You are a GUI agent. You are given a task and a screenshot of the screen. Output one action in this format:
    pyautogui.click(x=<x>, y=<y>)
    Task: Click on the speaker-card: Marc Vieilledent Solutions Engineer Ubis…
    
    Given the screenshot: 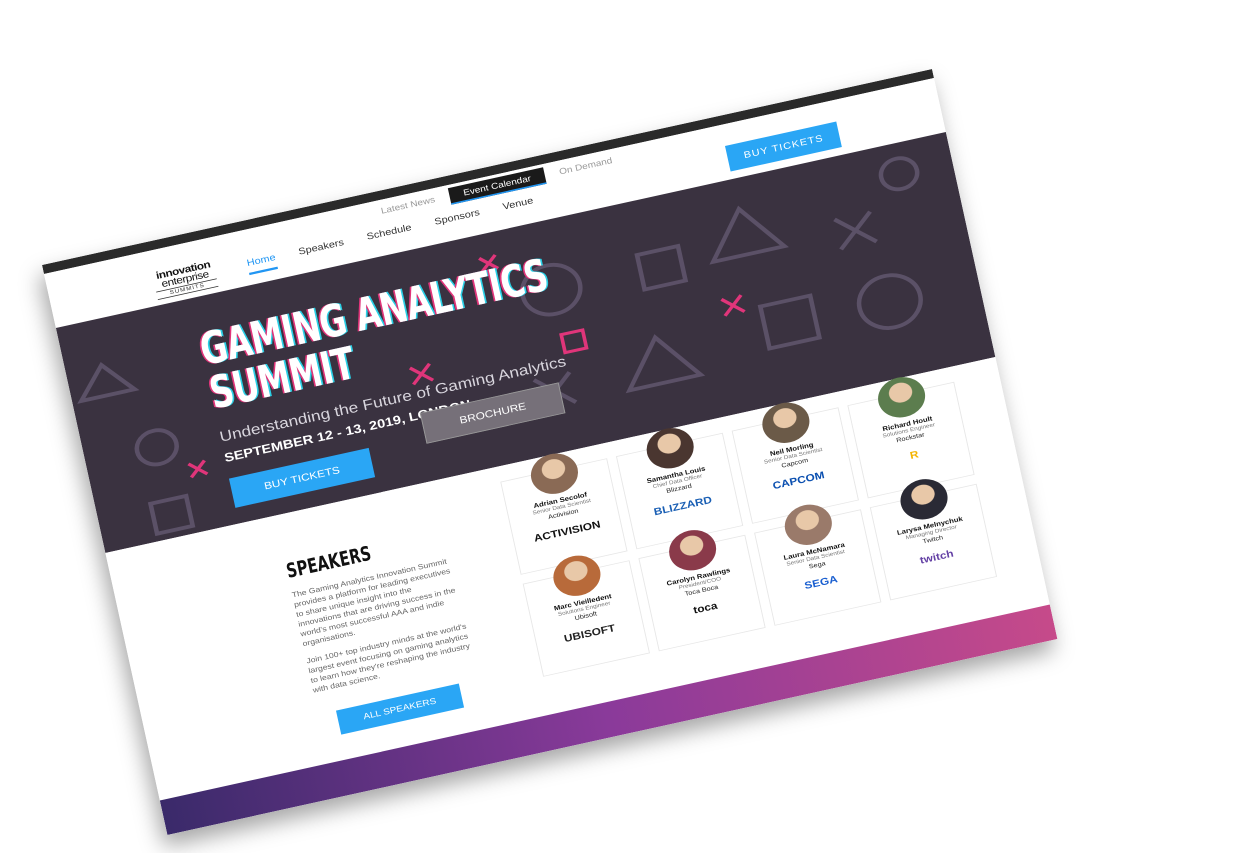 What is the action you would take?
    pyautogui.click(x=586, y=614)
    